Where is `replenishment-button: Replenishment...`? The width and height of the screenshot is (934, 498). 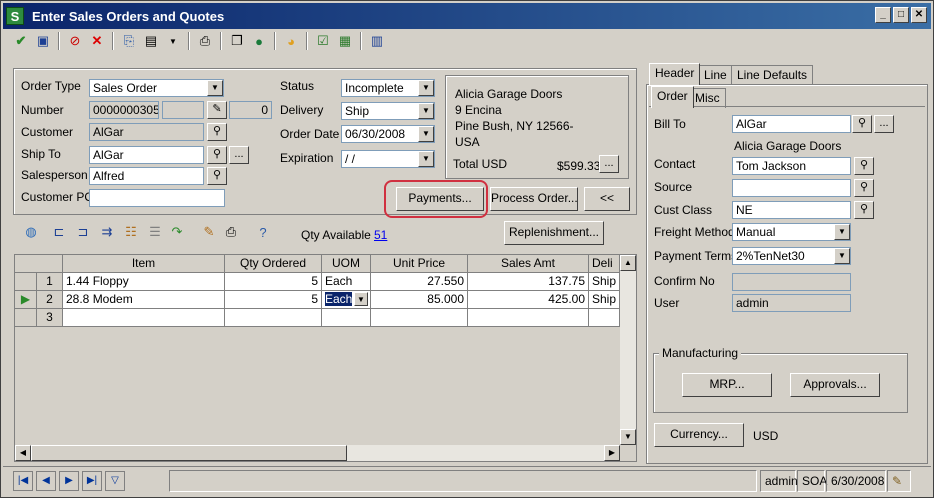
replenishment-button: Replenishment... is located at coordinates (554, 233).